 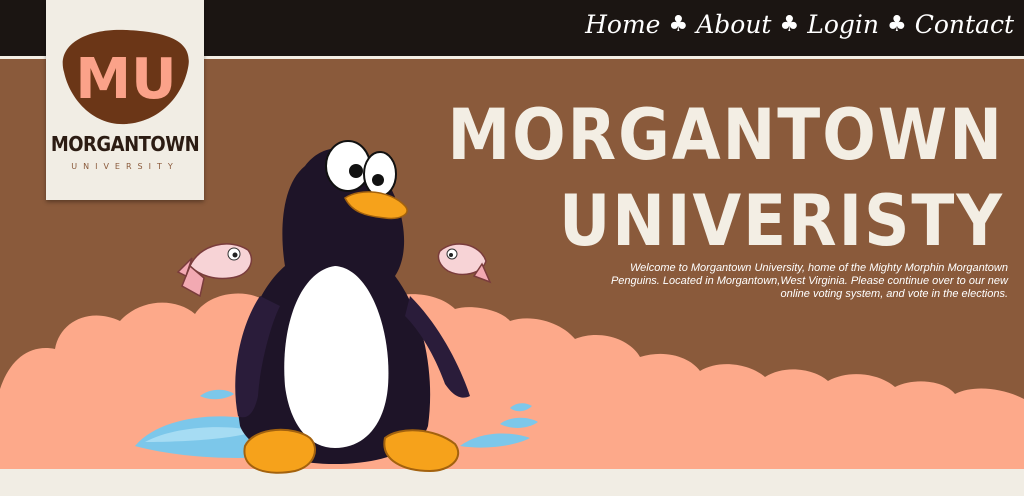 What do you see at coordinates (125, 79) in the screenshot?
I see `logo-mark-text: MU` at bounding box center [125, 79].